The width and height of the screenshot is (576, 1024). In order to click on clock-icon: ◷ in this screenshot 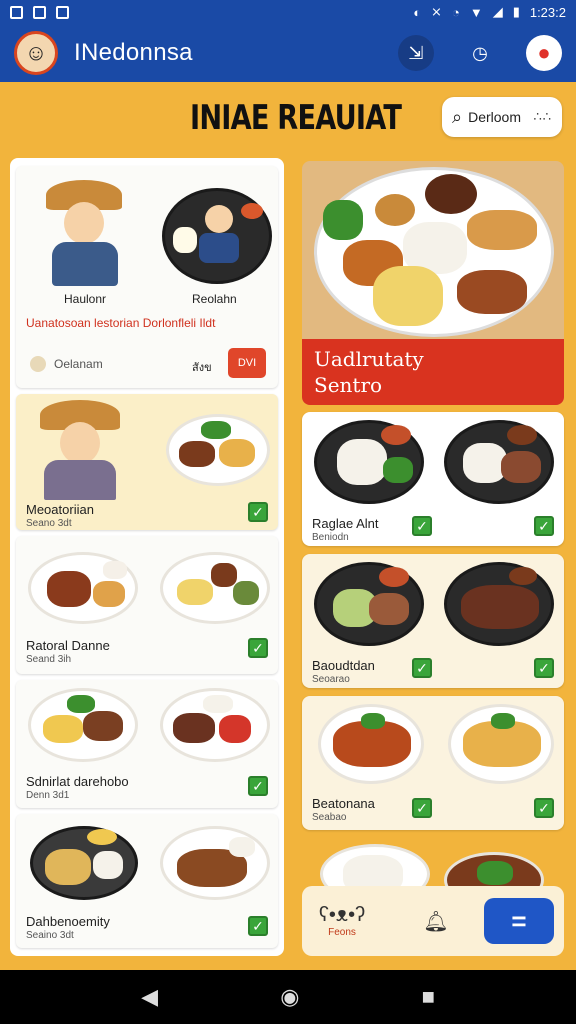, I will do `click(480, 53)`.